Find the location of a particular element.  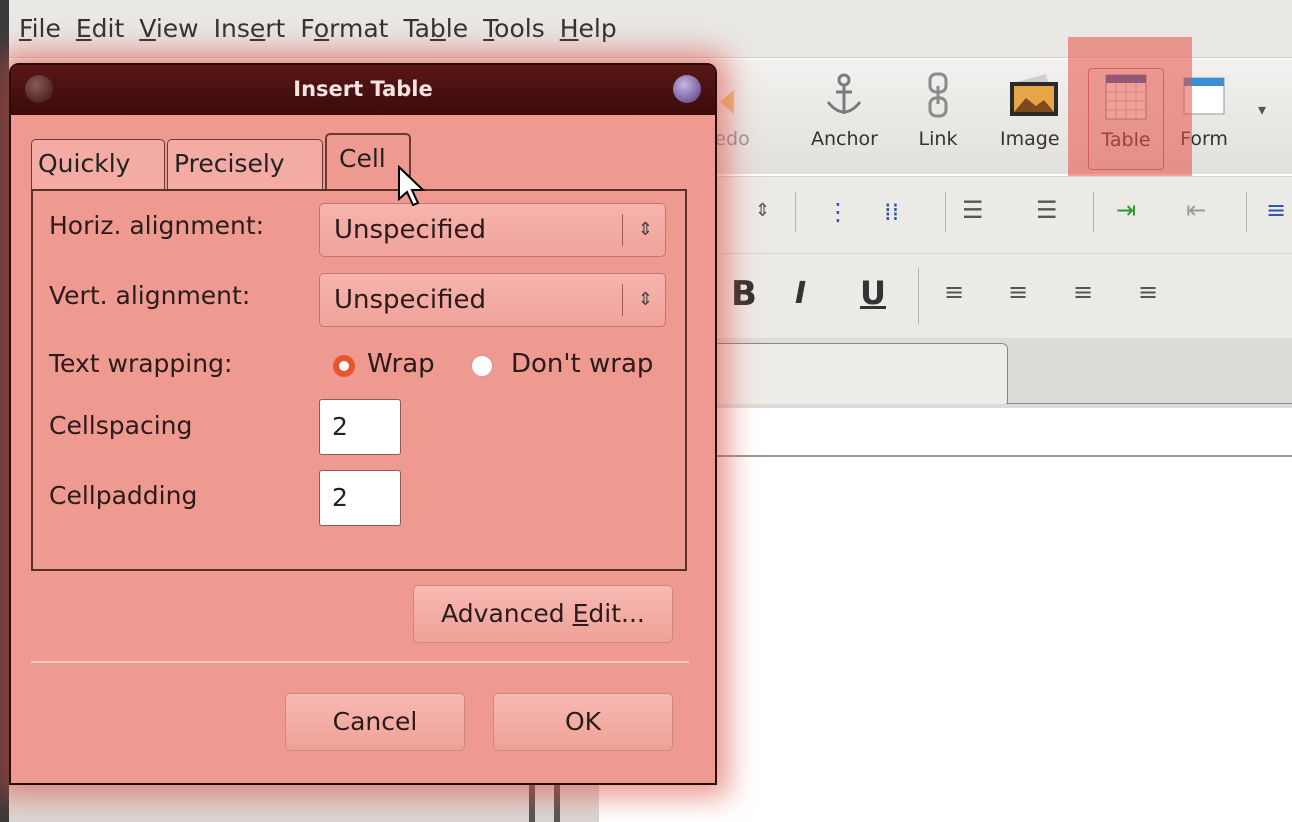

form-button: Form is located at coordinates (1204, 122).